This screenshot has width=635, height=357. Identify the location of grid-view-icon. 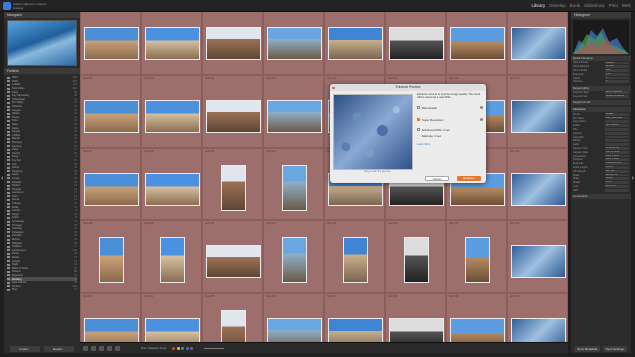
(85, 348).